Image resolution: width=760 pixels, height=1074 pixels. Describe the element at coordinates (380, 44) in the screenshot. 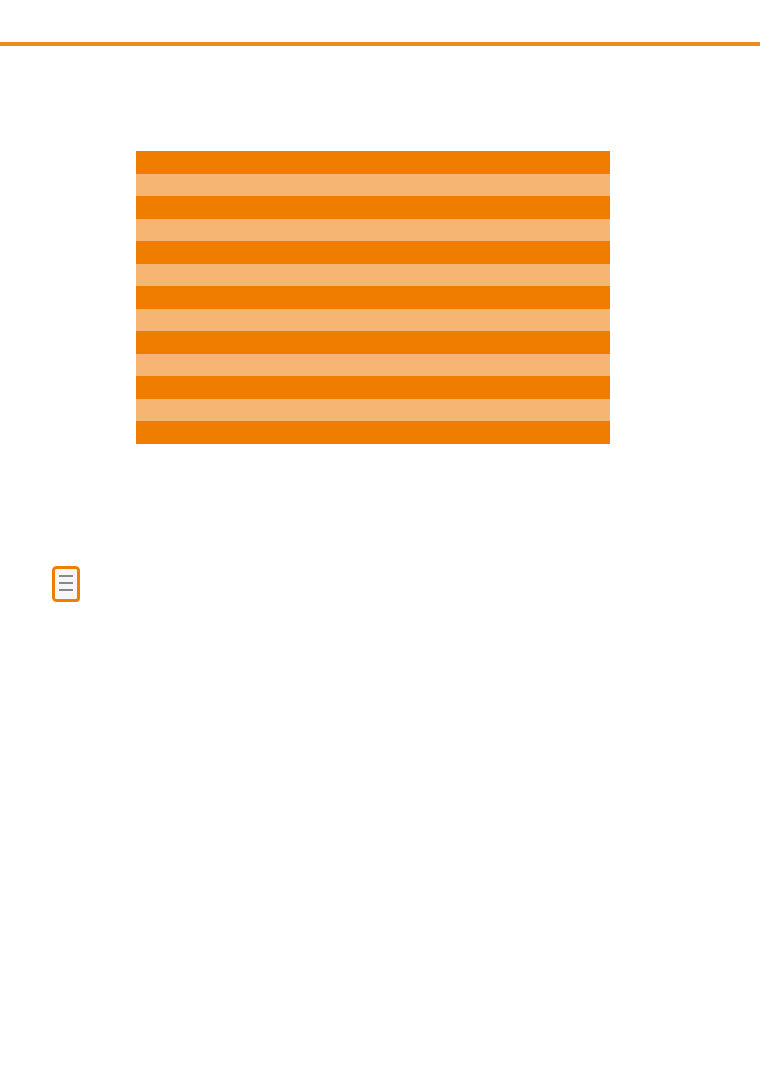

I see `header-rule` at that location.